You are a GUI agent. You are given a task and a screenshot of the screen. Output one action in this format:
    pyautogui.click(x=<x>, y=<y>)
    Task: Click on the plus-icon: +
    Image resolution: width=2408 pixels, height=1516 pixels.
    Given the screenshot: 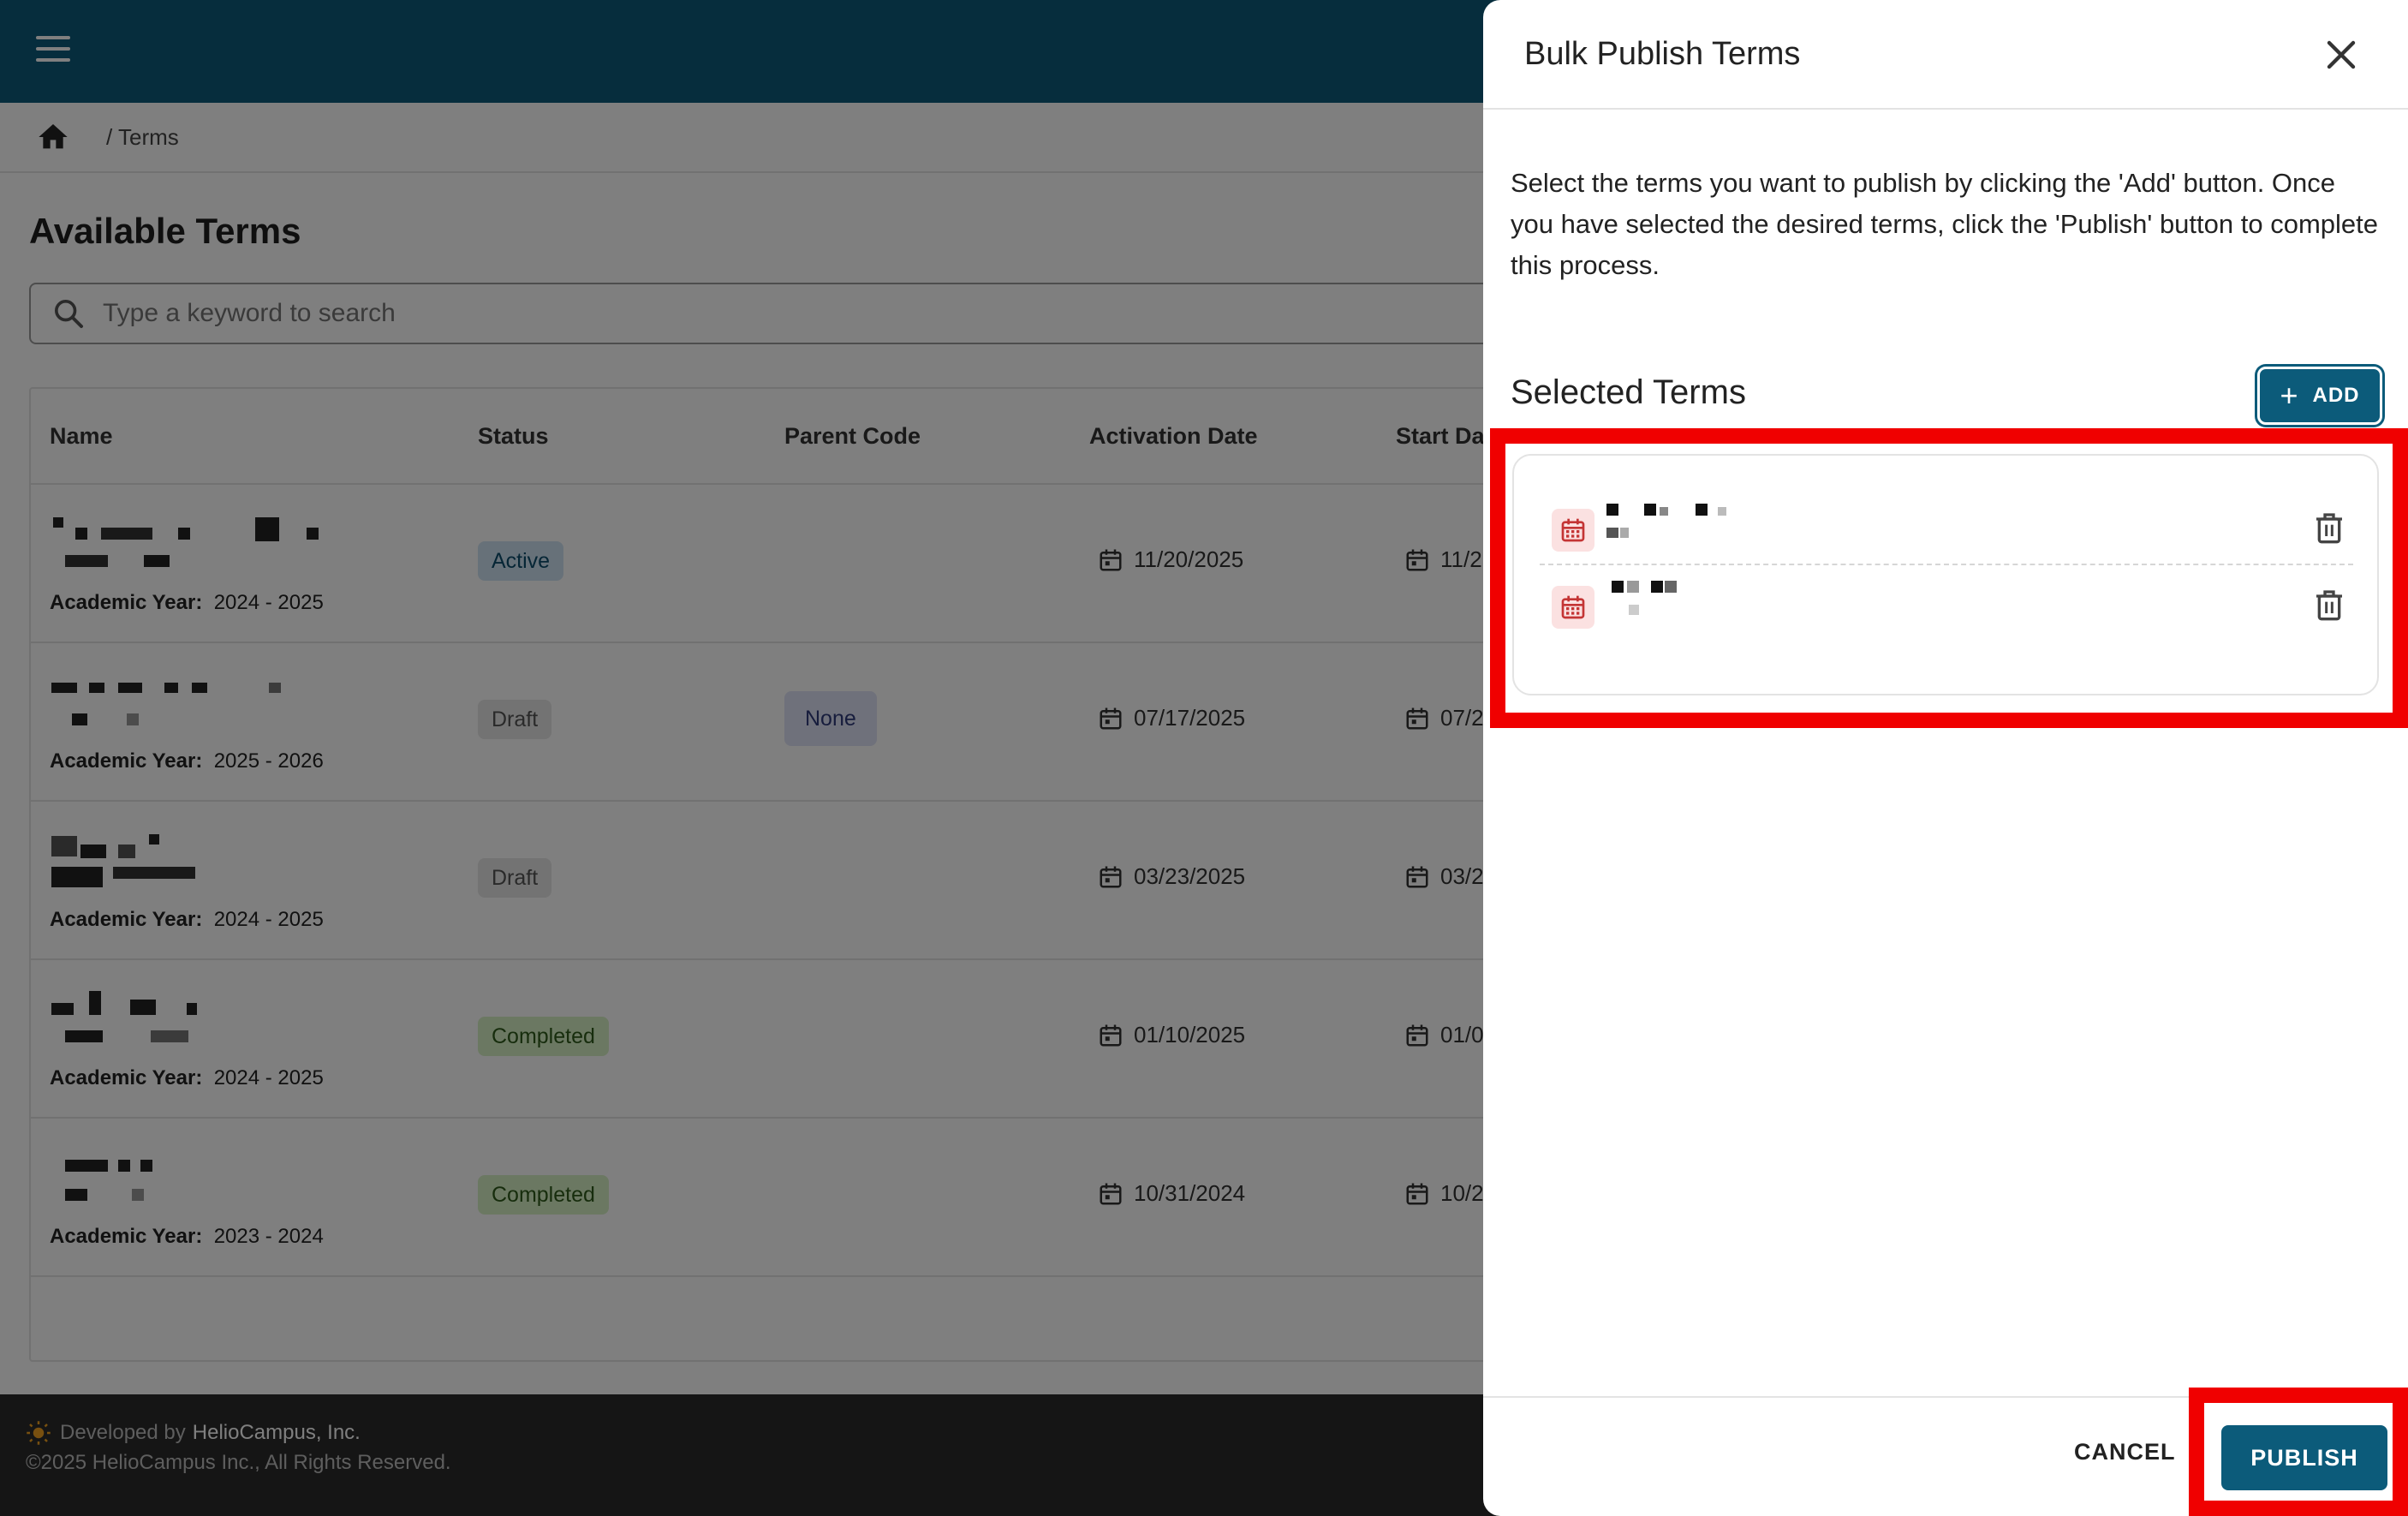 What is the action you would take?
    pyautogui.click(x=2289, y=395)
    